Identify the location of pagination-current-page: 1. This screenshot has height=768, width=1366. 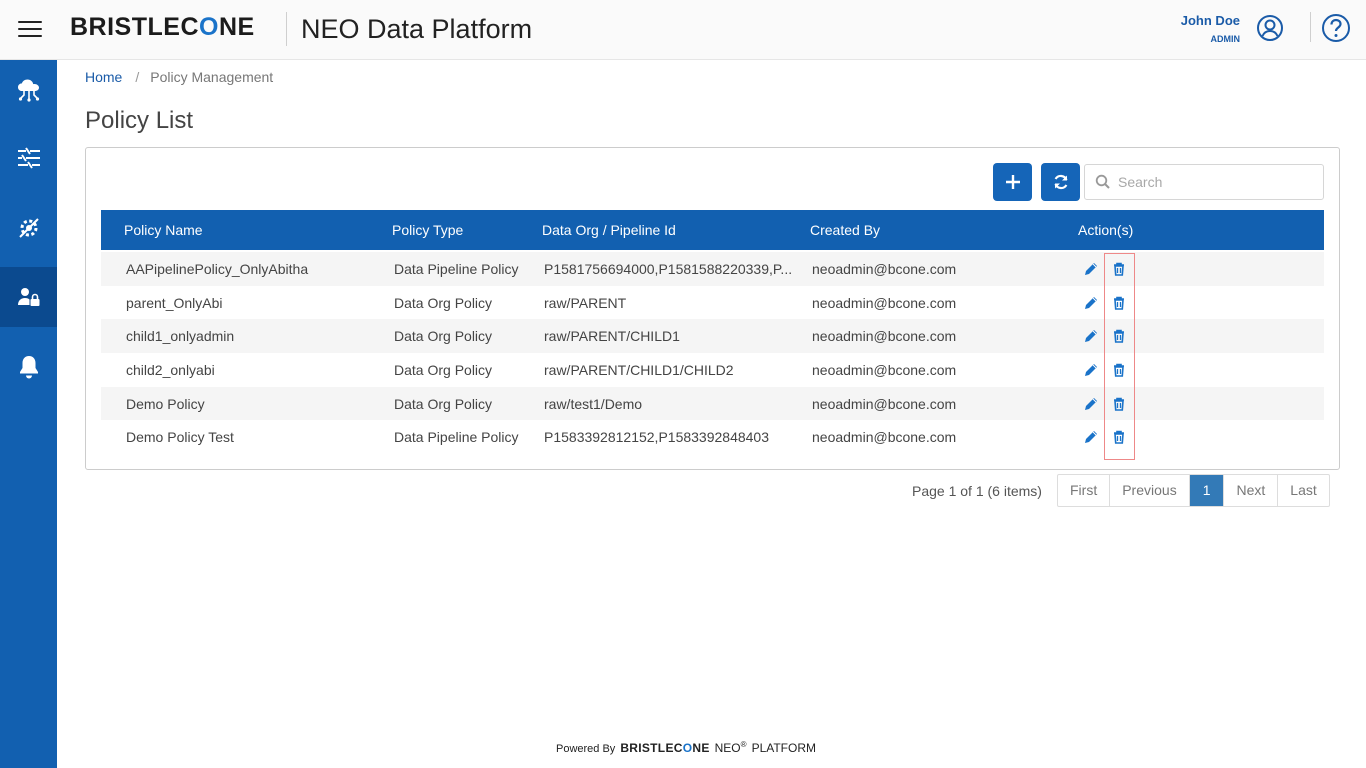
(1206, 490).